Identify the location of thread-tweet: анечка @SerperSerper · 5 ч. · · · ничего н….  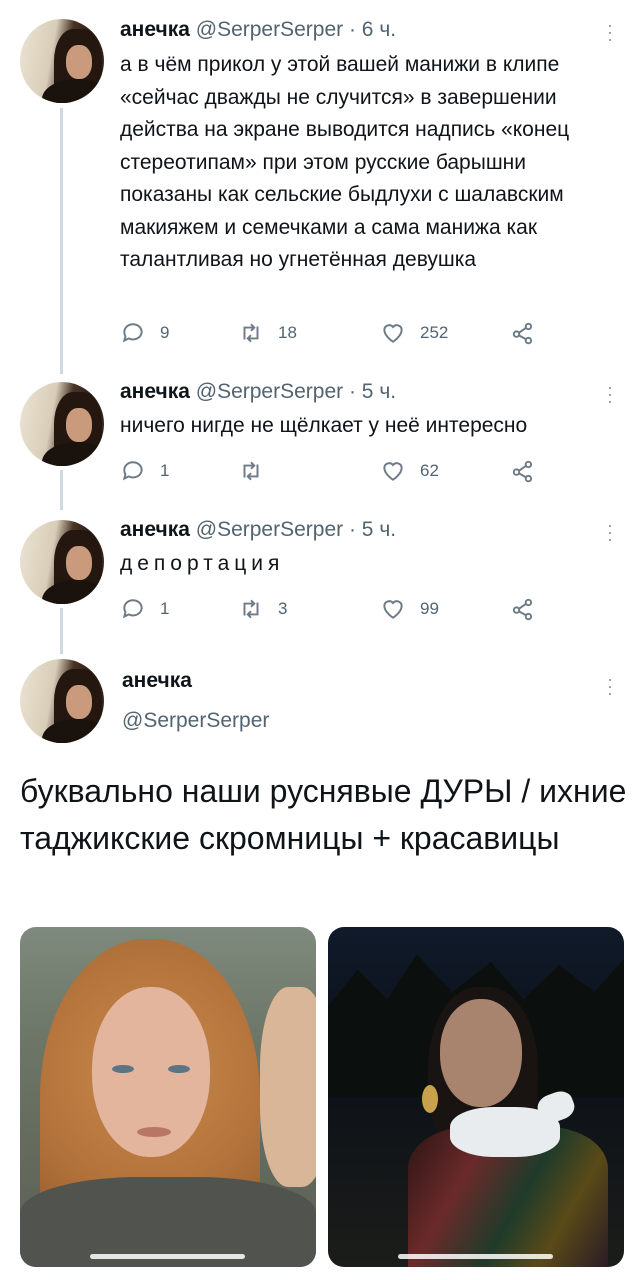
(321, 440).